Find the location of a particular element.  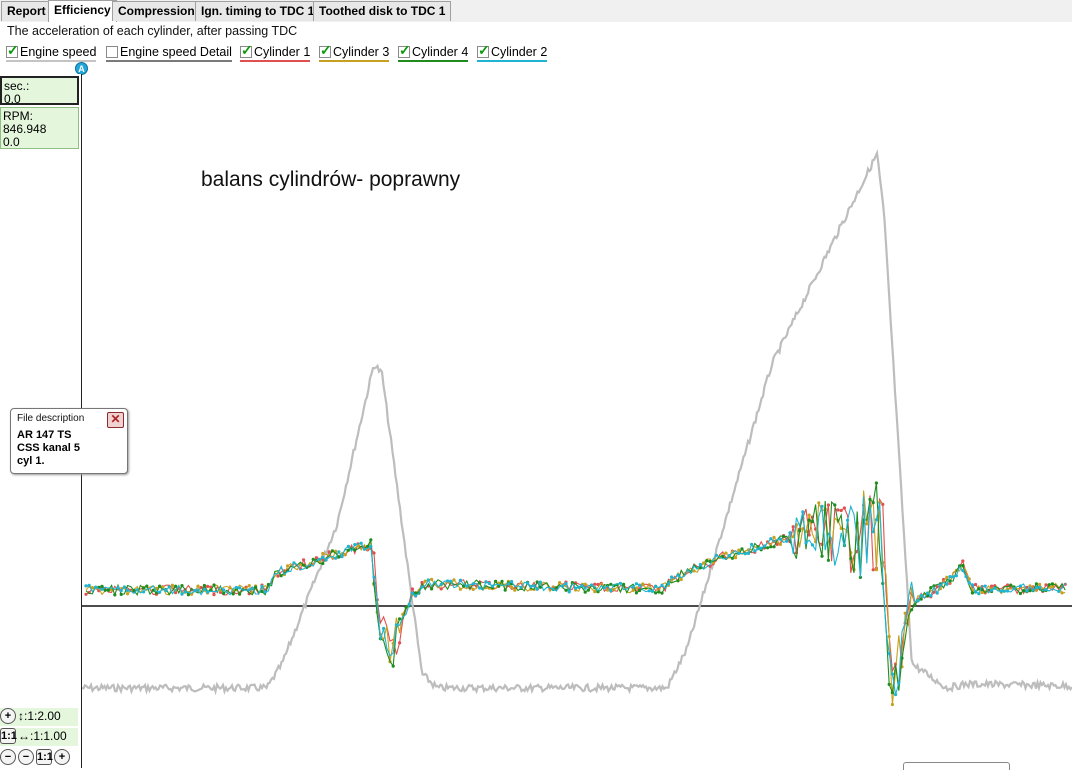

close-x-icon: ✕ is located at coordinates (115, 420).